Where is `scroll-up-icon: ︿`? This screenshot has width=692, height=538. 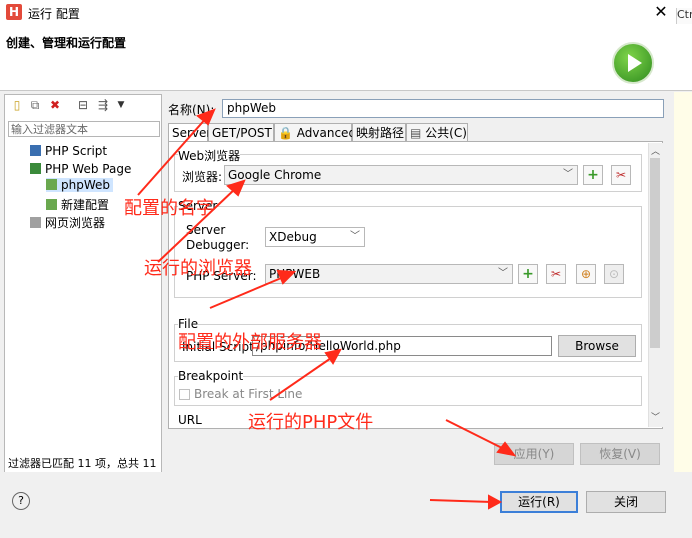 scroll-up-icon: ︿ is located at coordinates (655, 150).